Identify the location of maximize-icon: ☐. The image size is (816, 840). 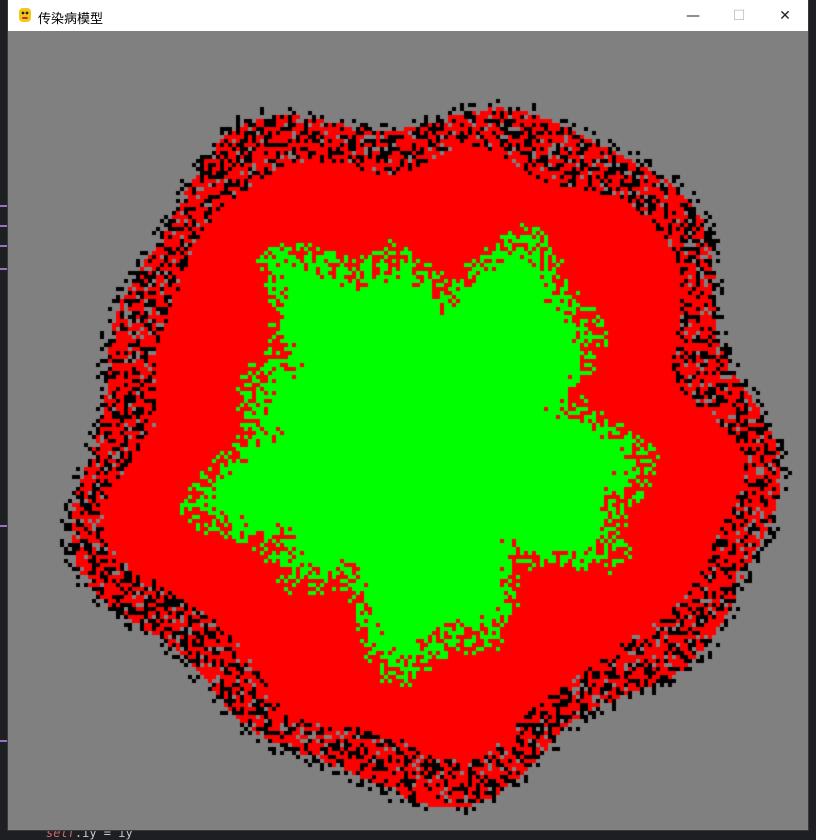
(739, 15).